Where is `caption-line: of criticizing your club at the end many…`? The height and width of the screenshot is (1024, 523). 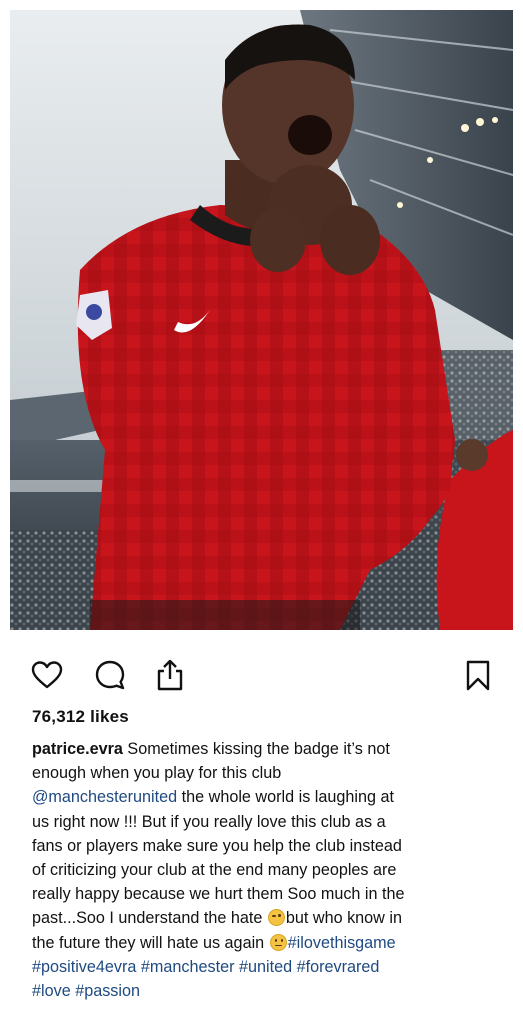
caption-line: of criticizing your club at the end many… is located at coordinates (214, 870).